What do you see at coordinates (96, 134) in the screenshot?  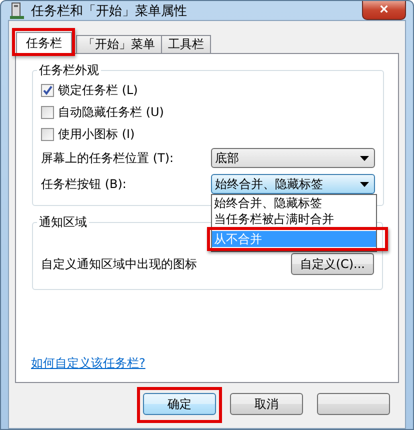 I see `checkbox-label: 使用小图标 (I)` at bounding box center [96, 134].